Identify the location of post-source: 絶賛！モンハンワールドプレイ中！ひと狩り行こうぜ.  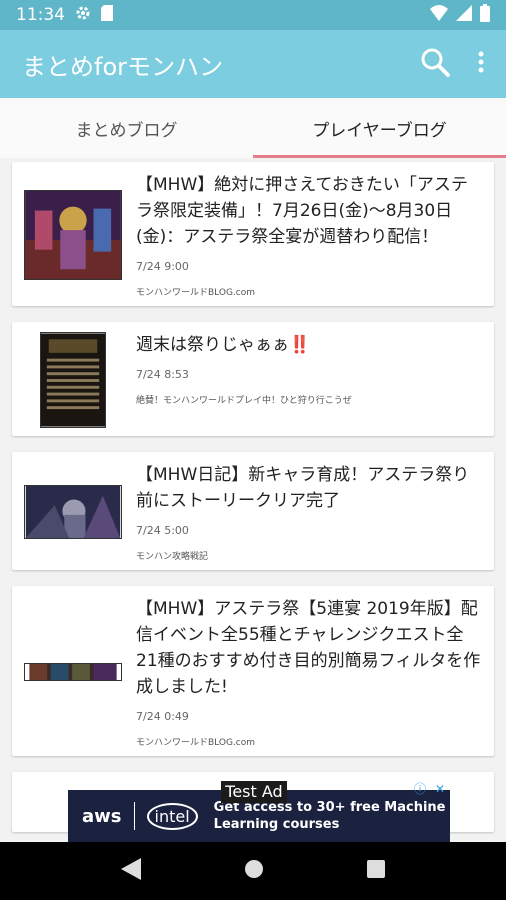
(244, 401).